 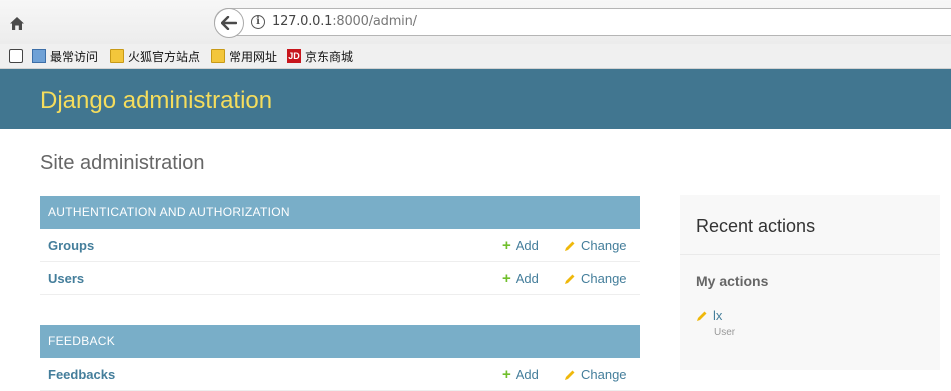 What do you see at coordinates (717, 315) in the screenshot?
I see `recent-action-link: lx` at bounding box center [717, 315].